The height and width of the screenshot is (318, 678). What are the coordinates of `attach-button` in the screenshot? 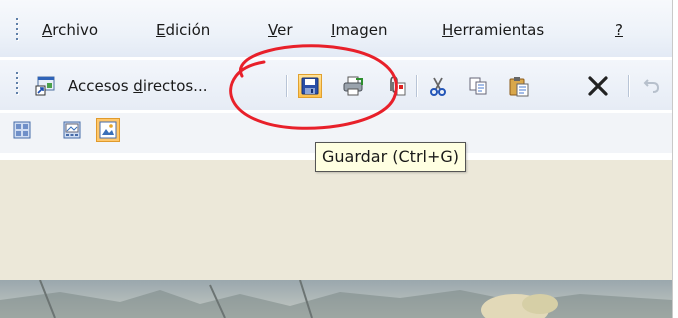 It's located at (396, 86).